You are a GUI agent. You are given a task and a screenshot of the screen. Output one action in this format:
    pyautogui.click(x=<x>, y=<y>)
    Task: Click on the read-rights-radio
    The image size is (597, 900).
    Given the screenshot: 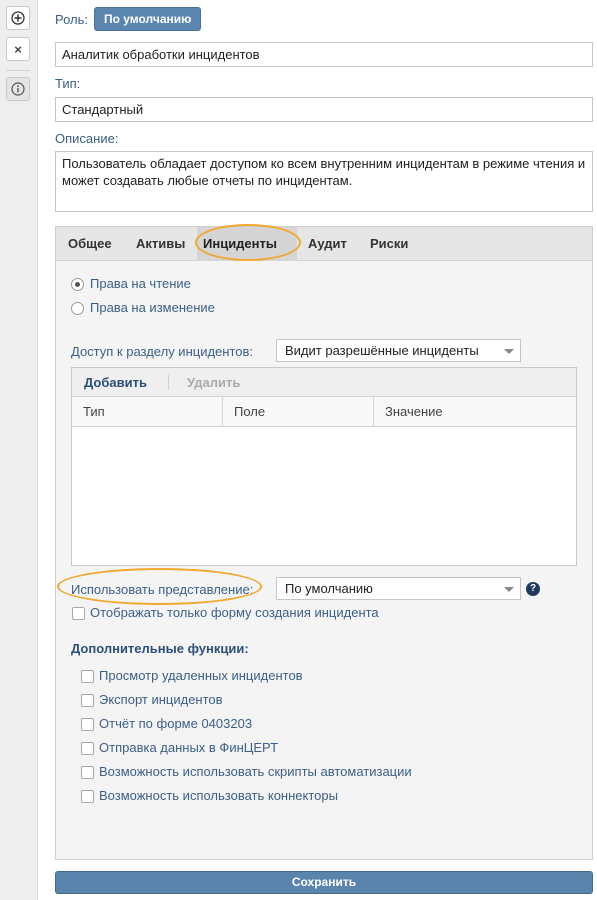 What is the action you would take?
    pyautogui.click(x=77, y=284)
    